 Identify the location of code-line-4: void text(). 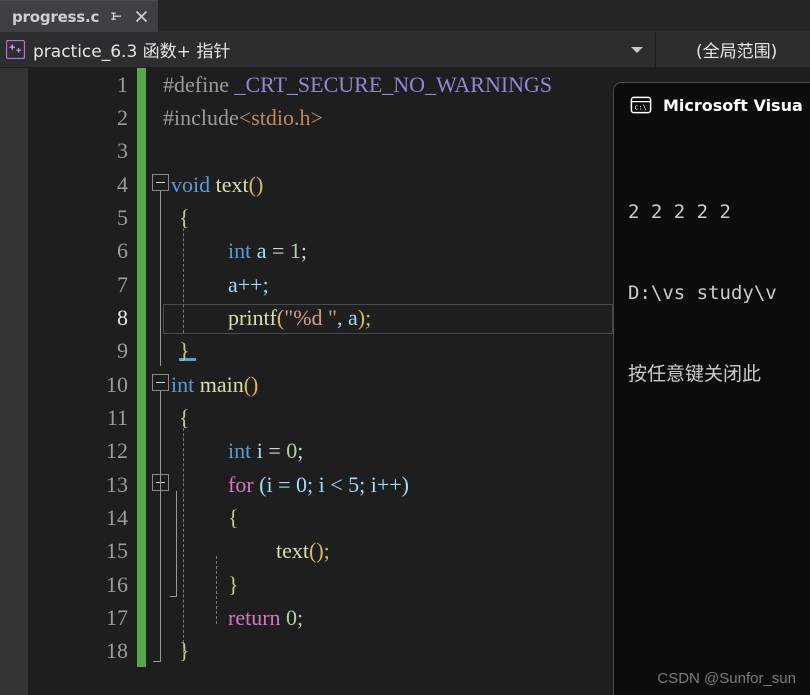
(217, 184).